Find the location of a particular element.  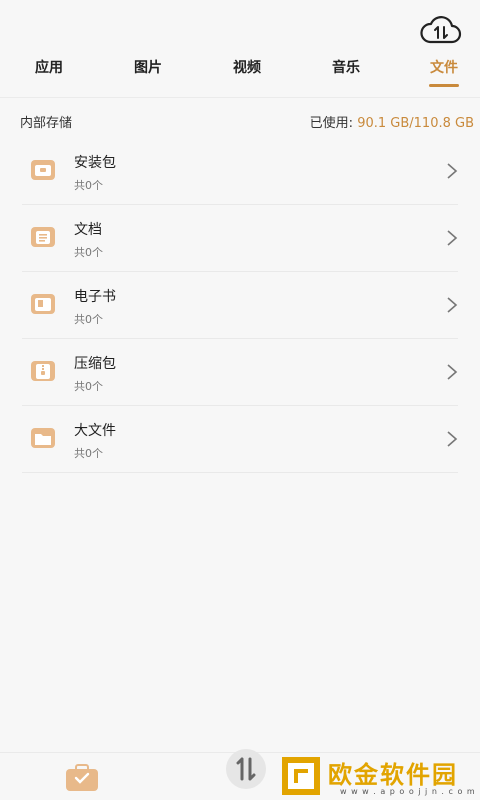

item-title: 大文件 is located at coordinates (95, 431).